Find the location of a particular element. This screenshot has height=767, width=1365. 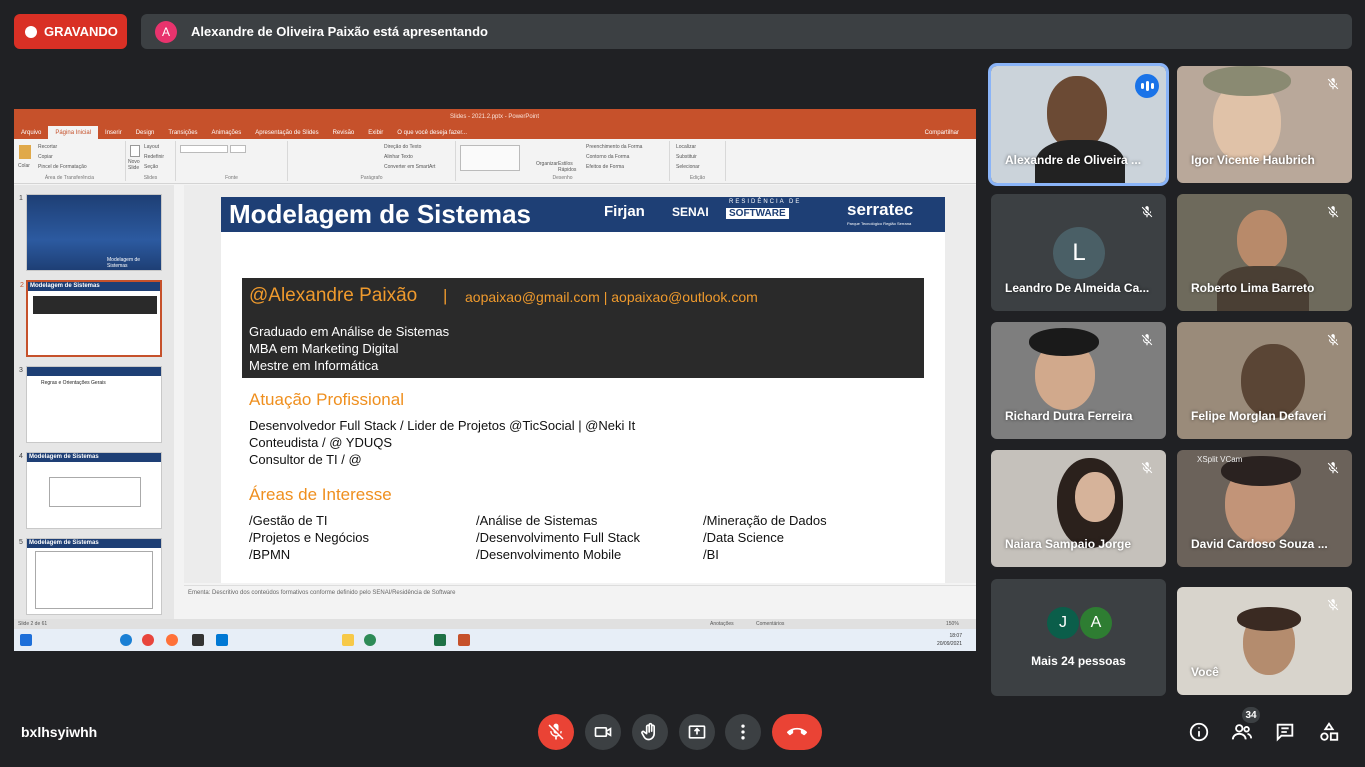

notes-toggle: Anotações is located at coordinates (722, 624).